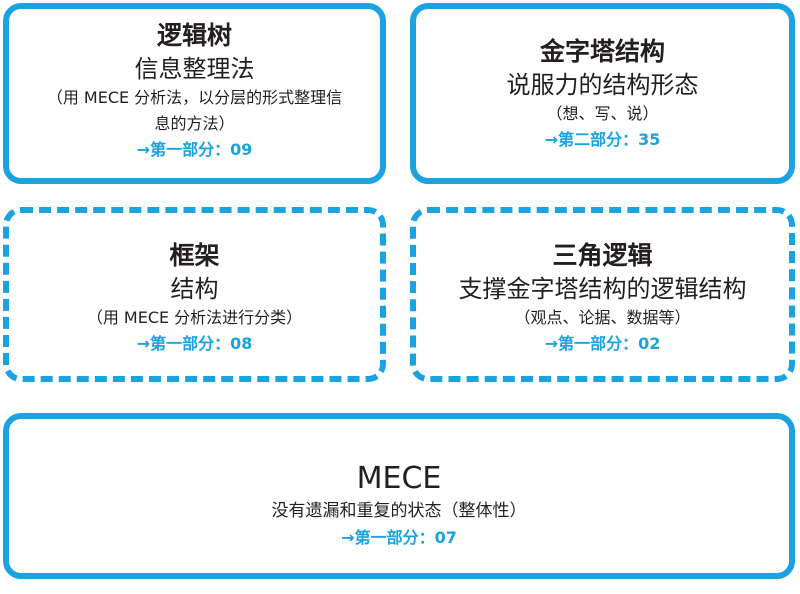 The height and width of the screenshot is (594, 800). What do you see at coordinates (399, 537) in the screenshot?
I see `box-reference: →第一部分：07` at bounding box center [399, 537].